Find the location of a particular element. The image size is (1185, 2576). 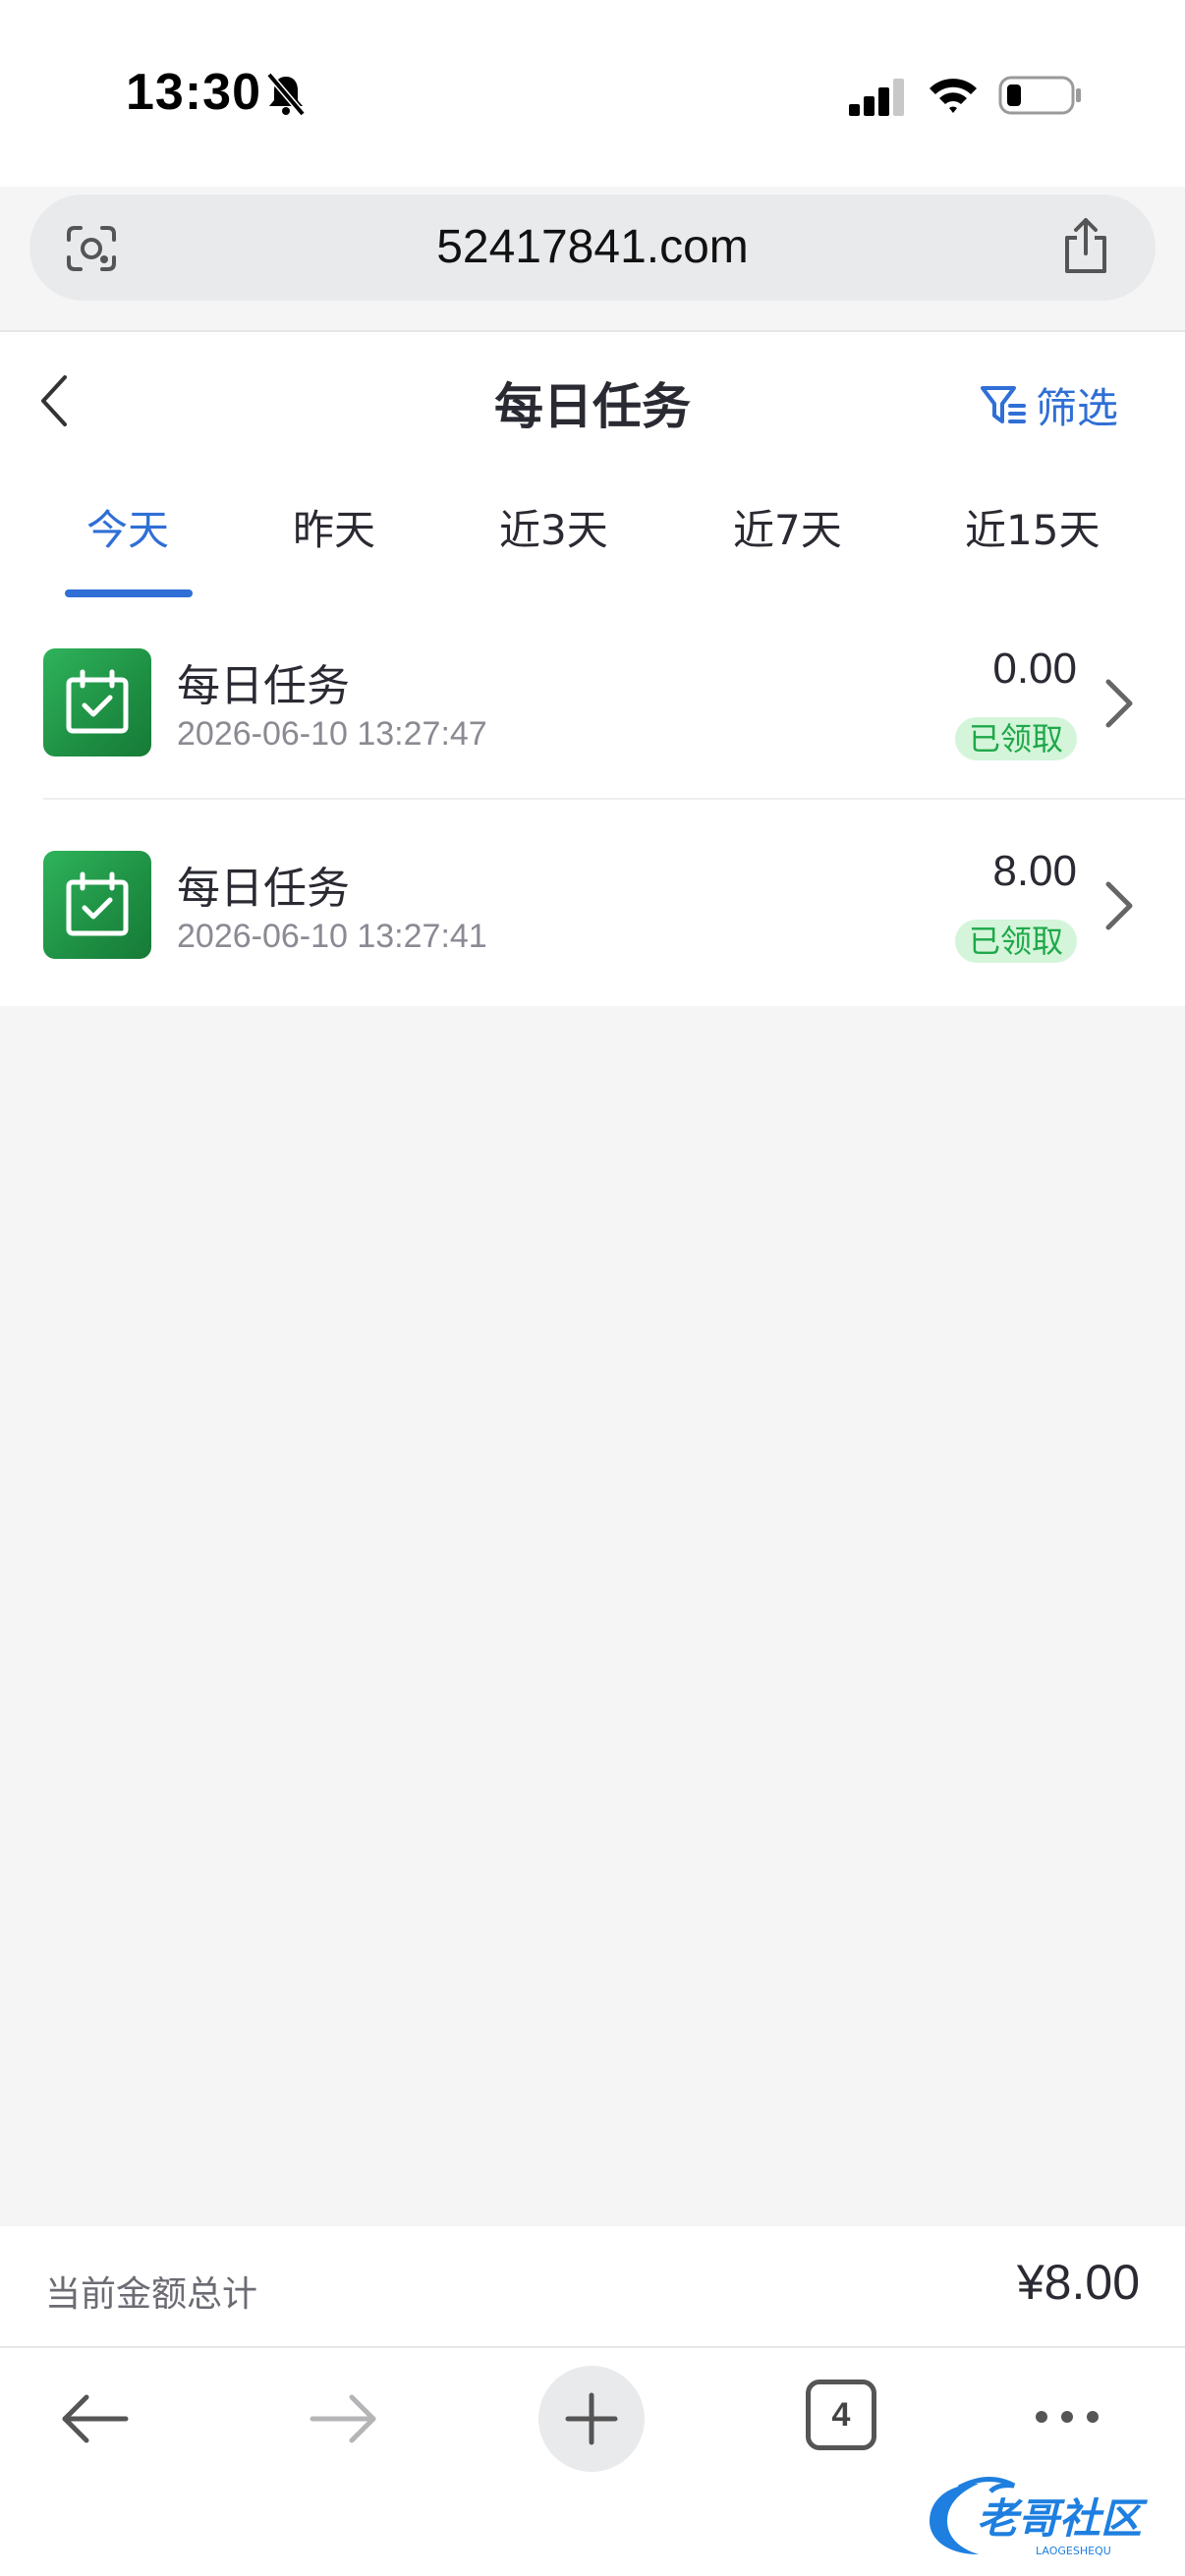

new-tab-button is located at coordinates (592, 2419).